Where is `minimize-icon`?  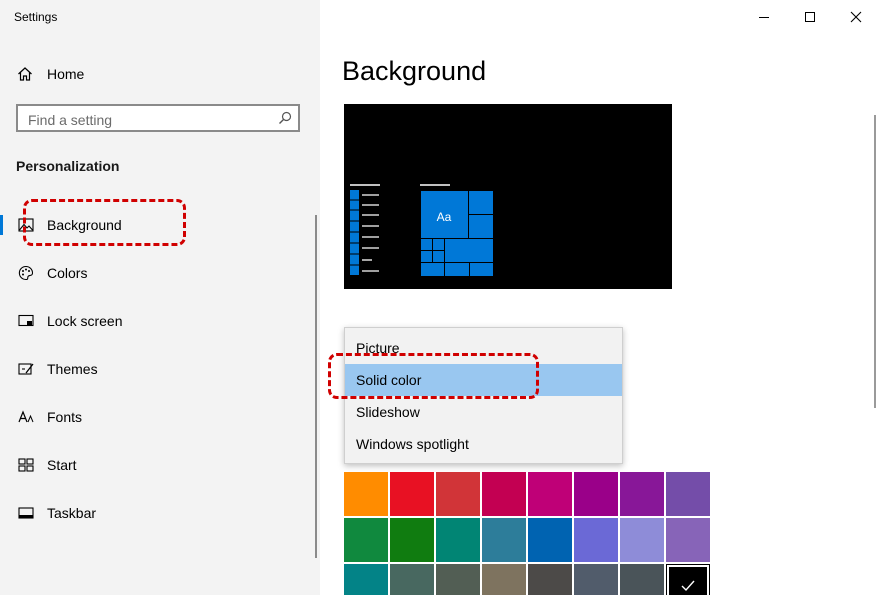
minimize-icon is located at coordinates (764, 17).